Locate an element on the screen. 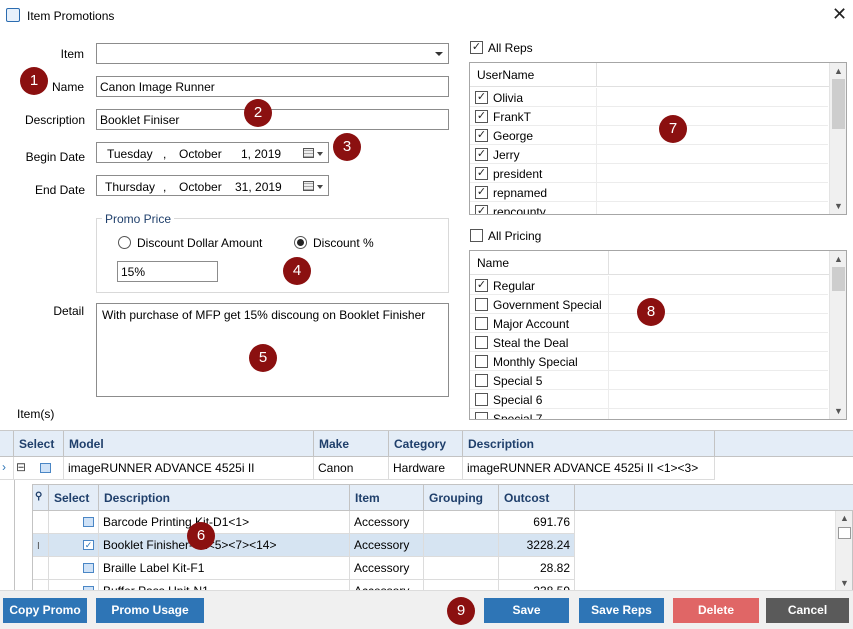 The width and height of the screenshot is (853, 629). end-date-month: October is located at coordinates (200, 187).